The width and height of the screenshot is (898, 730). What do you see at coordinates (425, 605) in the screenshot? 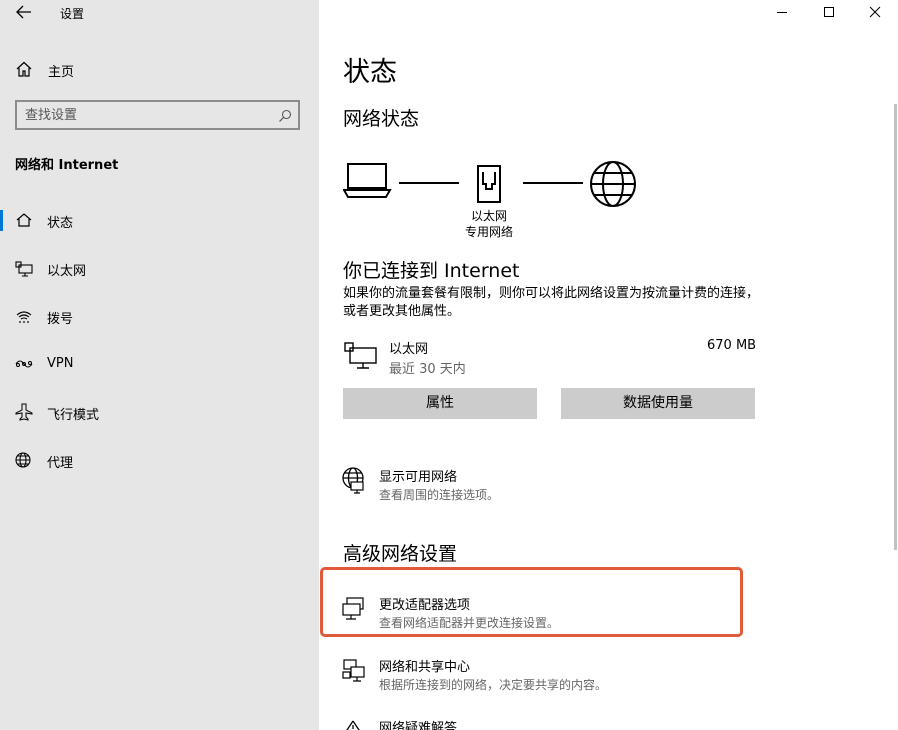
I see `change-adapter-title: 更改适配器选项` at bounding box center [425, 605].